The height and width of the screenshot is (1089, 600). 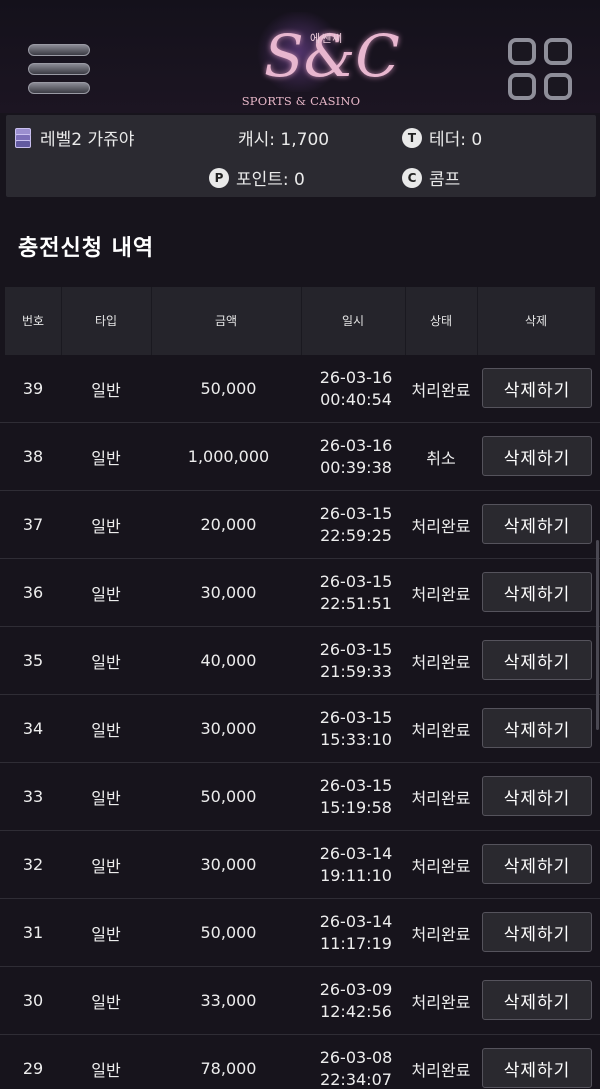 I want to click on row-time: 22:51:51, so click(x=356, y=603).